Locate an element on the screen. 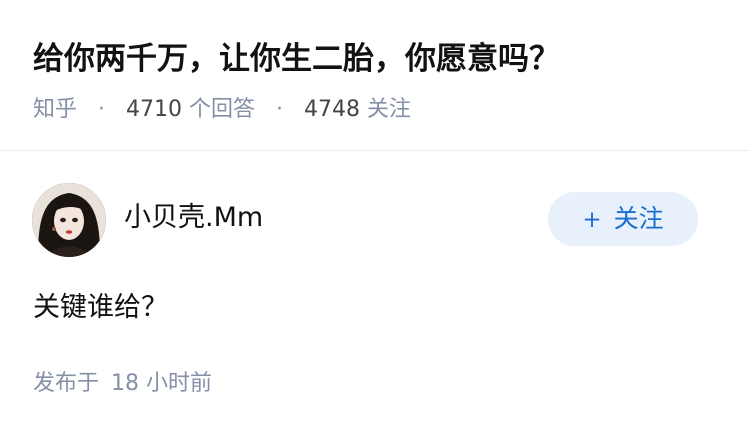  question-meta: 知乎 · 4710 个回答 · 4748 关注 is located at coordinates (222, 110).